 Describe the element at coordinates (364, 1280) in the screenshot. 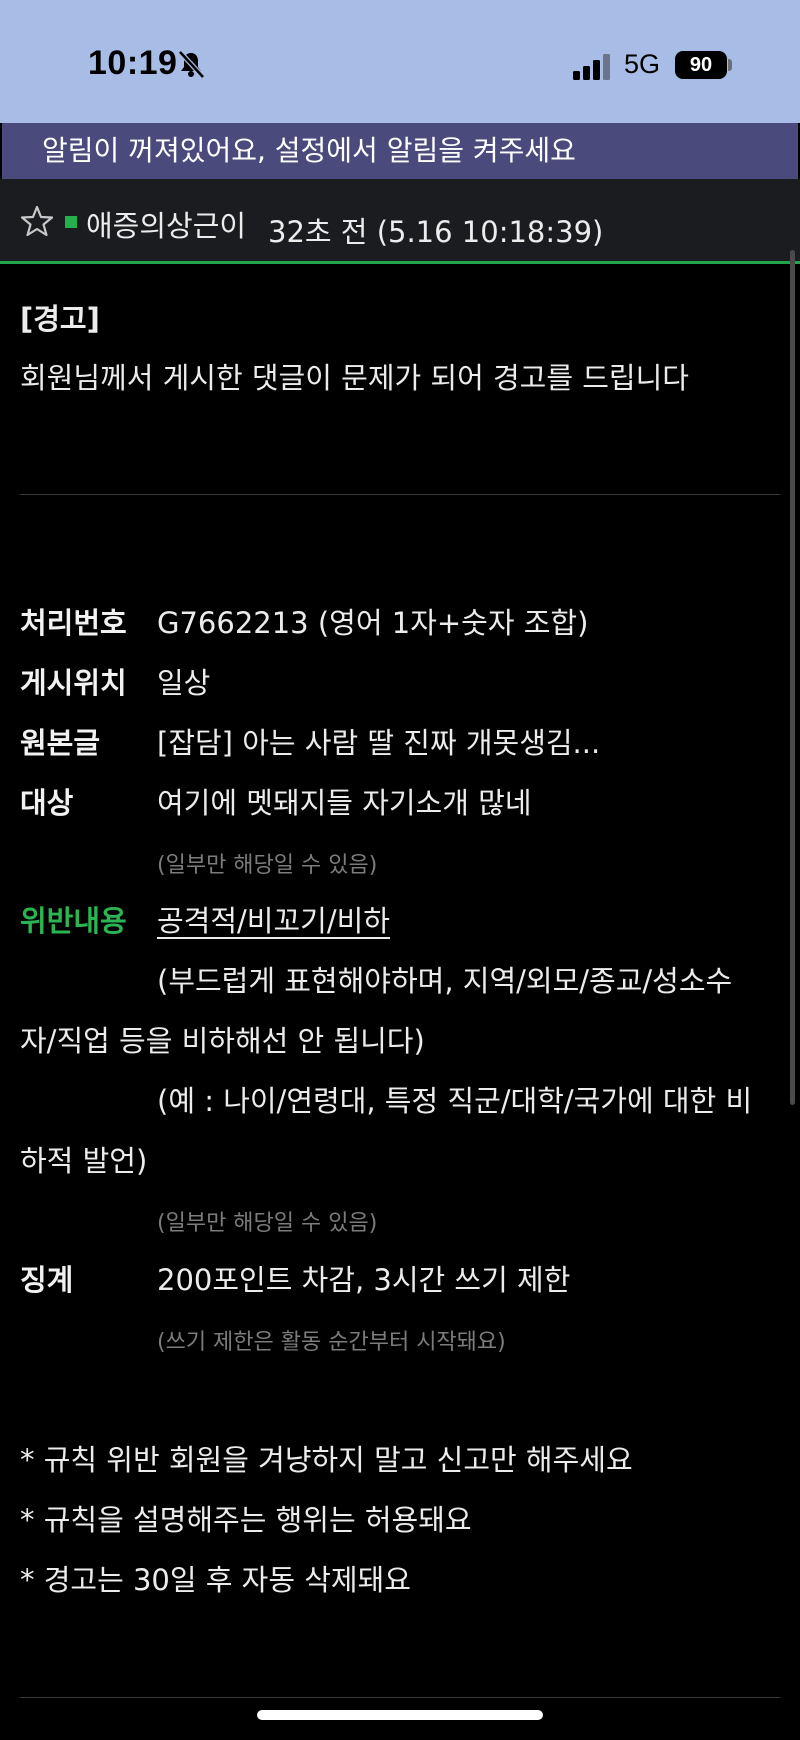

I see `penalty-value: 200포인트 차감, 3시간 쓰기 제한` at that location.